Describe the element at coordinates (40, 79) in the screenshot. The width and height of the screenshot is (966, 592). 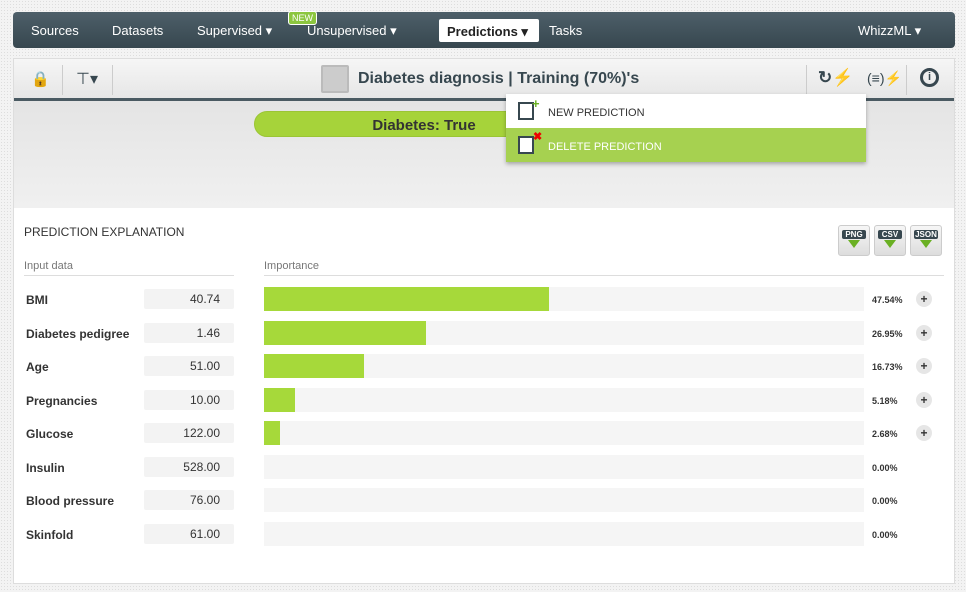
I see `lock-icon: 🔒` at that location.